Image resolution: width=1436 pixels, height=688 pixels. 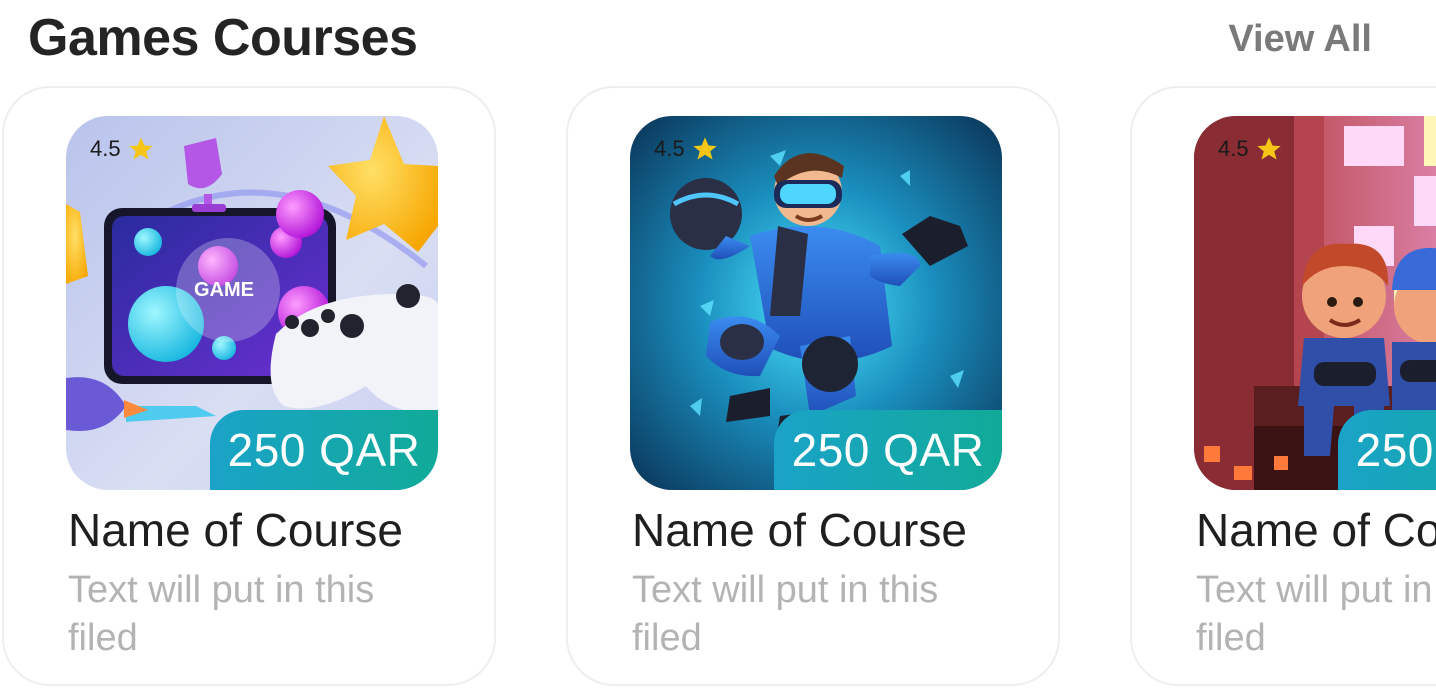 I want to click on svg-text: GAME, so click(x=224, y=290).